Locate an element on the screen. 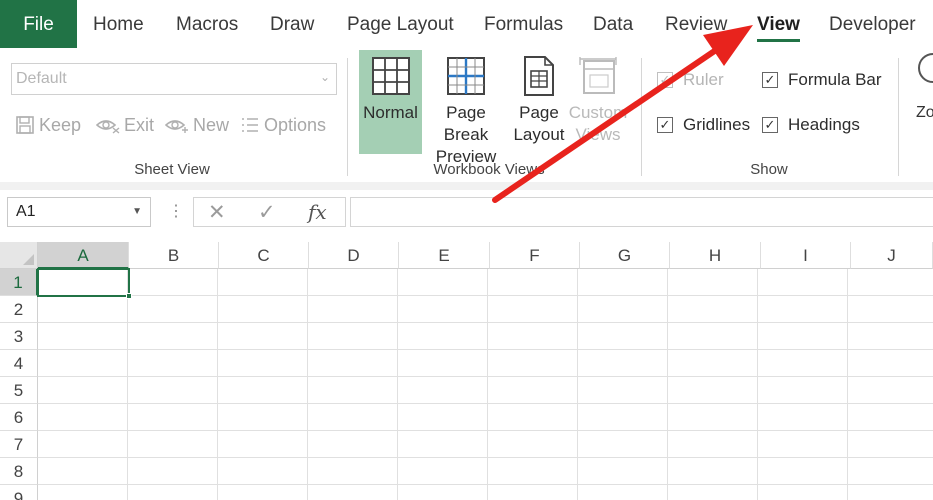 The width and height of the screenshot is (933, 500). row-header-4: 4 is located at coordinates (19, 363).